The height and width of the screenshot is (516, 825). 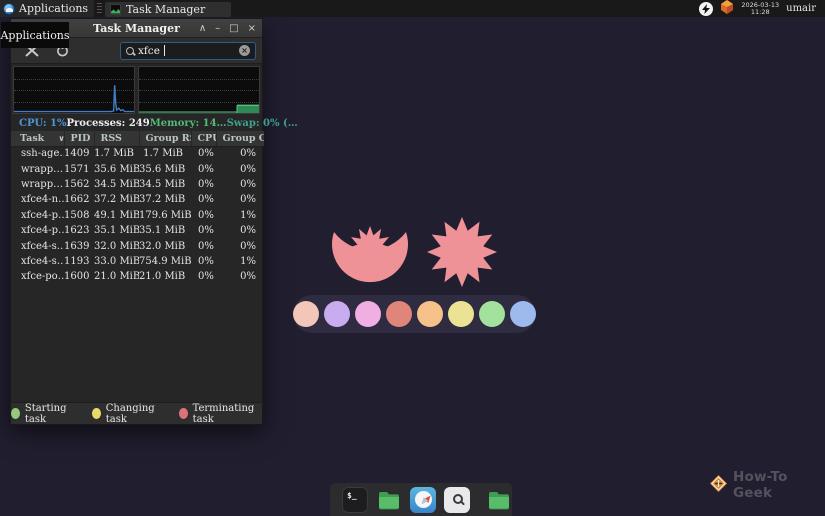 What do you see at coordinates (137, 199) in the screenshot?
I see `table-row: xfce4-n… 1662 37.2 MiB 37.2 MiB 0% 0%` at bounding box center [137, 199].